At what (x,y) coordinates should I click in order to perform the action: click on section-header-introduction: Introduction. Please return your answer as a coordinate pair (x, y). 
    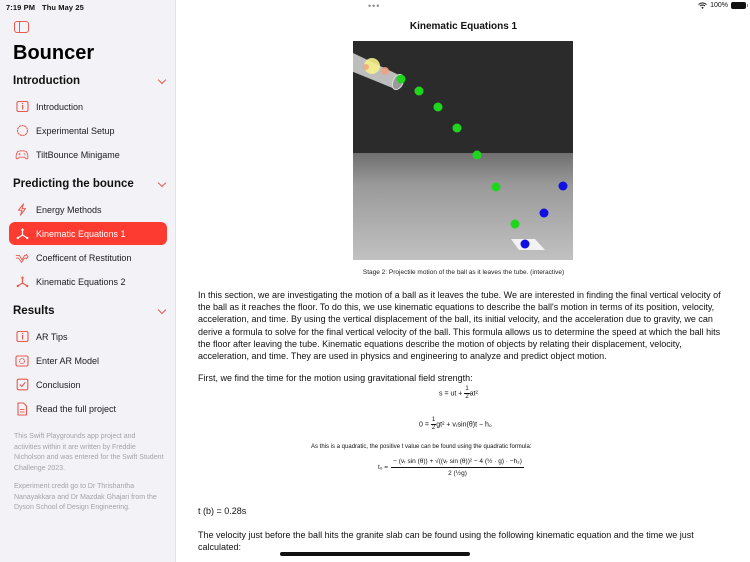
    Looking at the image, I should click on (90, 81).